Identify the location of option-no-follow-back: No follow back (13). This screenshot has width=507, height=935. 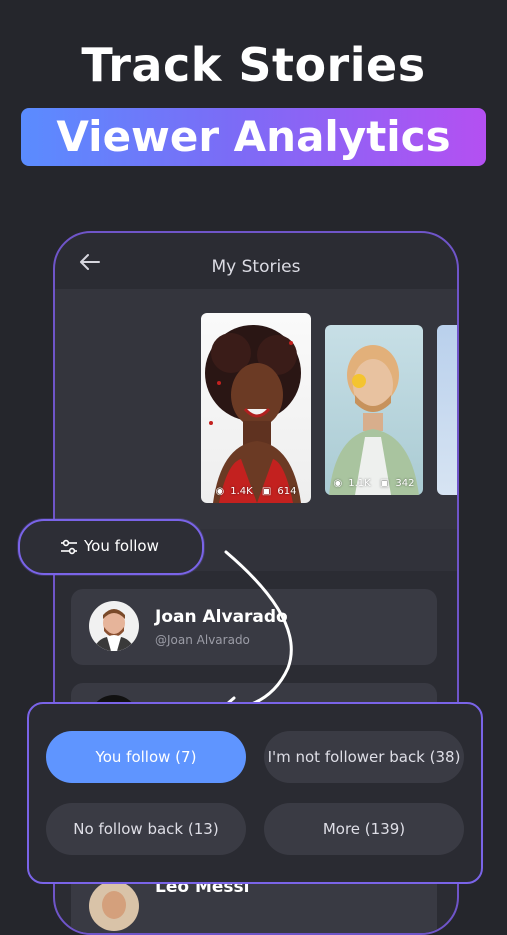
(146, 829).